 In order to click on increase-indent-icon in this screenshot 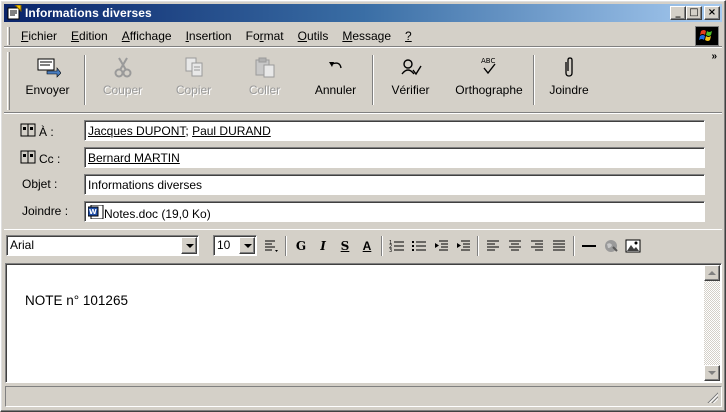, I will do `click(463, 245)`.